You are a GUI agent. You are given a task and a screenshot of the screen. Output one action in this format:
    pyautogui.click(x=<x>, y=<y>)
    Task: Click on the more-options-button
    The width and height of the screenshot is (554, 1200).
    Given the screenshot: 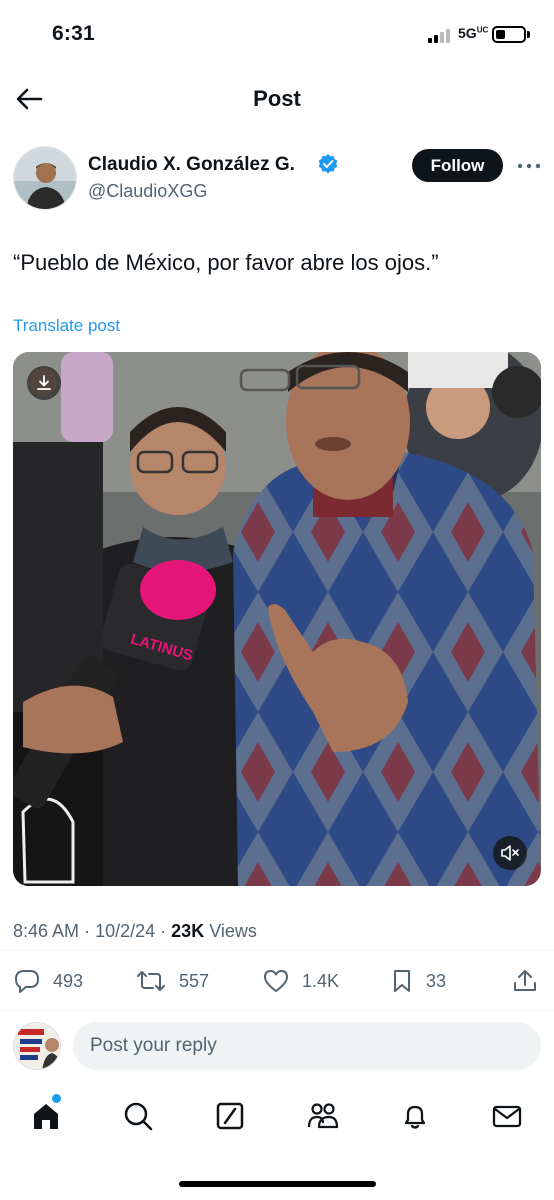 What is the action you would take?
    pyautogui.click(x=529, y=166)
    